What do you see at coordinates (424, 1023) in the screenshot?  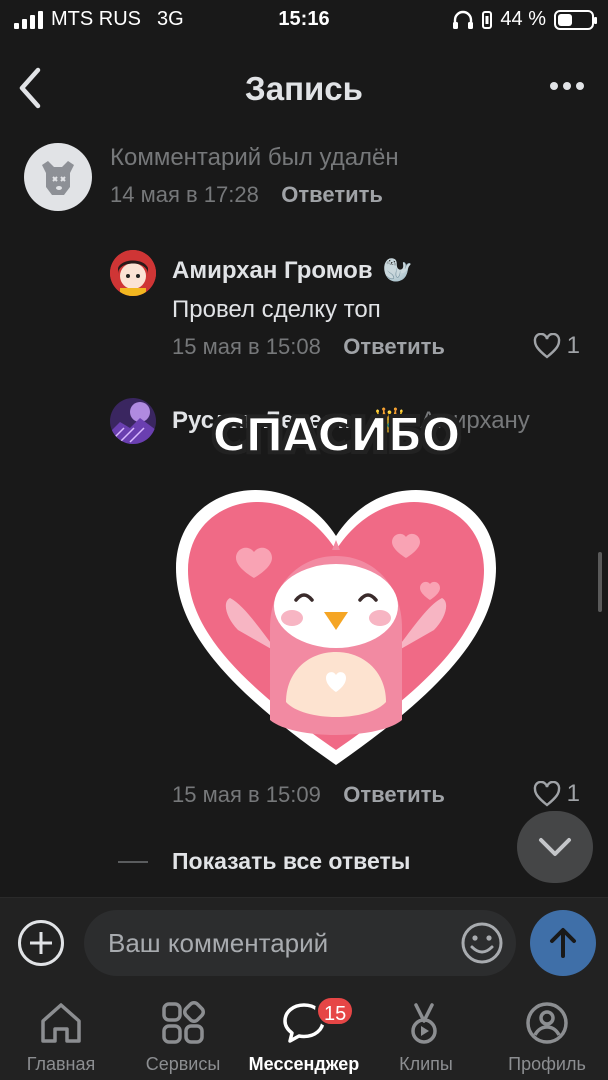 I see `clips-icon` at bounding box center [424, 1023].